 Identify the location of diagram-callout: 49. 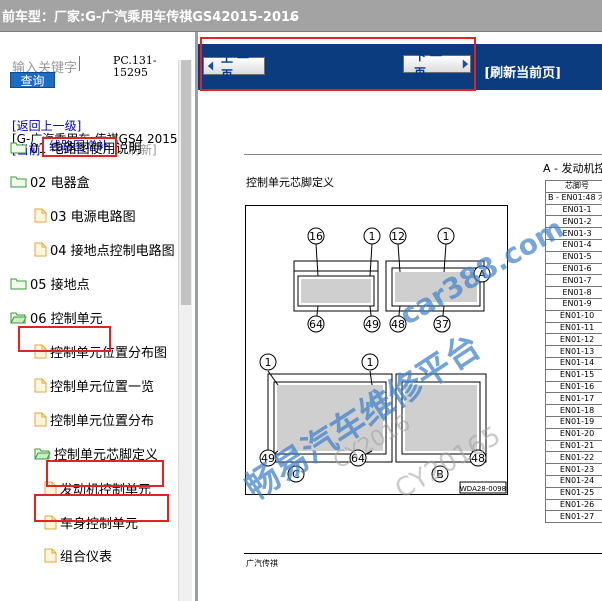
(268, 458).